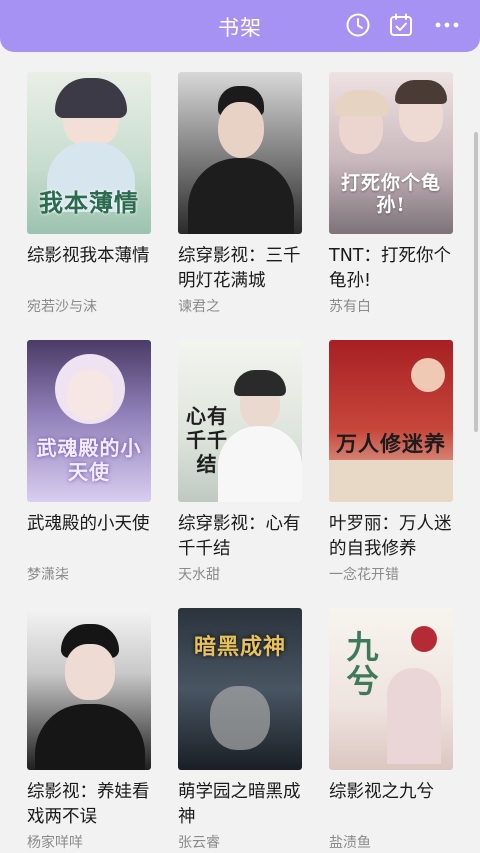  I want to click on book-cover: 打死你个龟孙!, so click(391, 153).